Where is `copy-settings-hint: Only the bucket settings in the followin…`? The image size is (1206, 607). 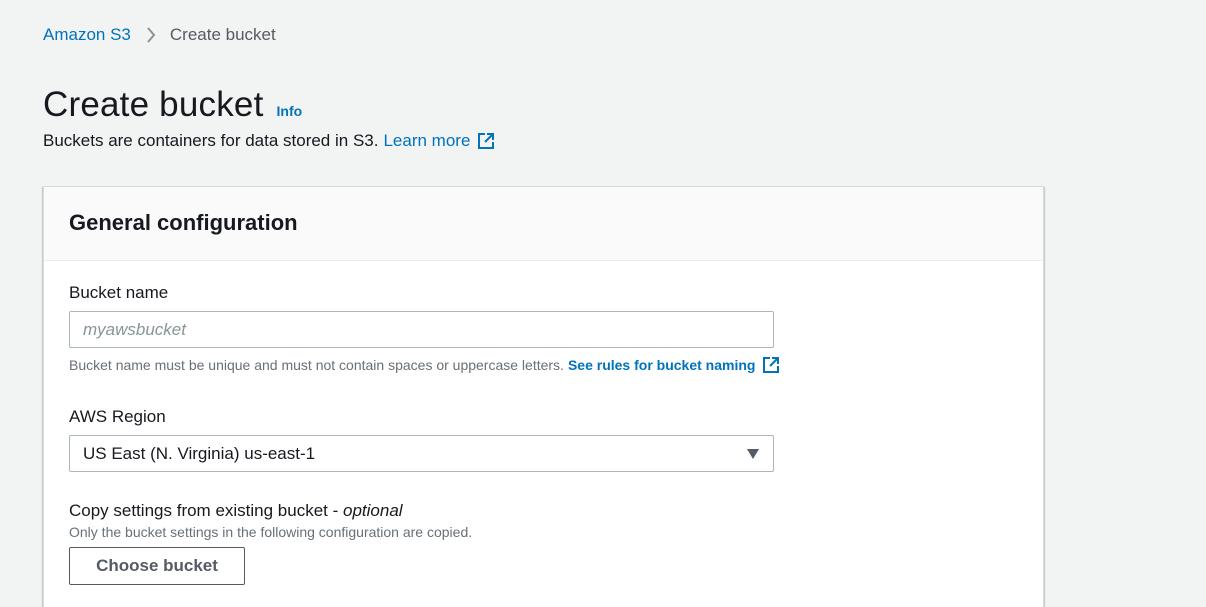 copy-settings-hint: Only the bucket settings in the followin… is located at coordinates (270, 532).